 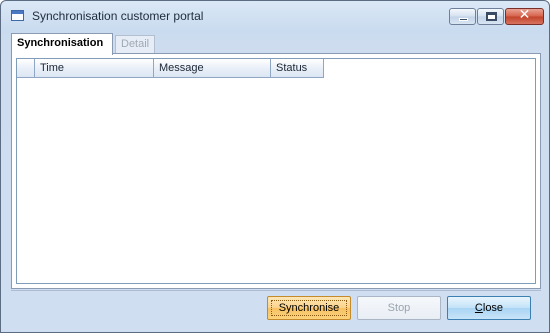 I want to click on row-selector-header, so click(x=26, y=68).